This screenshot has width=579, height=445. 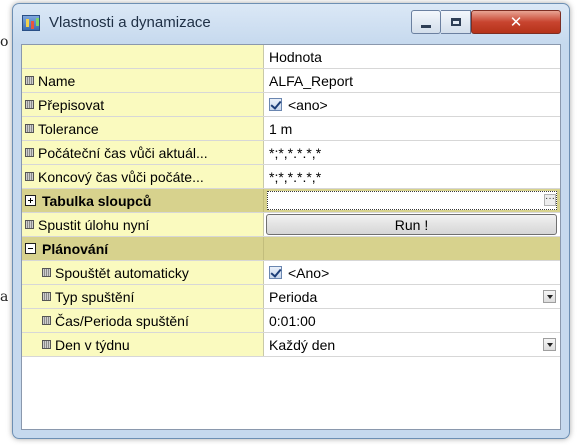 What do you see at coordinates (412, 80) in the screenshot?
I see `property-value-name: ALFA_Report` at bounding box center [412, 80].